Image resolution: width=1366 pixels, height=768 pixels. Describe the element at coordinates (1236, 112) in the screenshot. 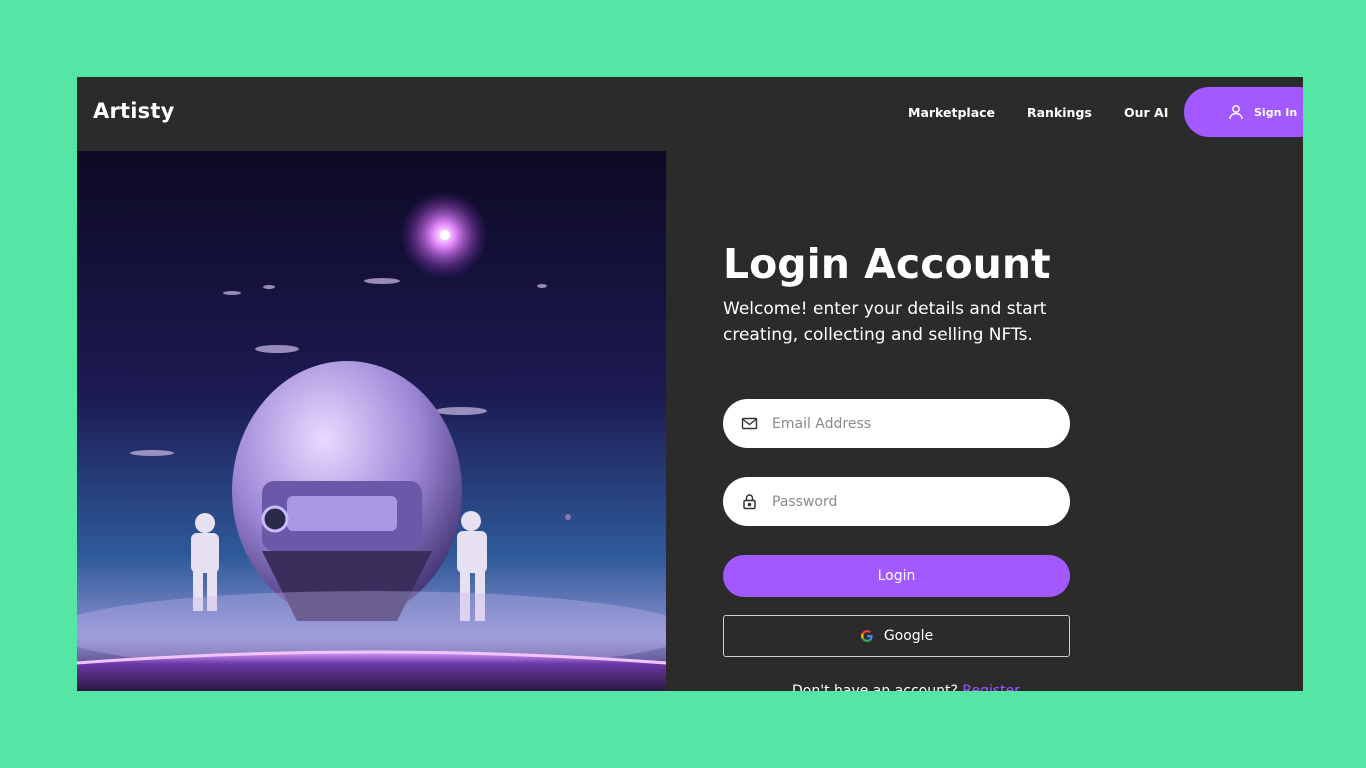

I see `user-icon` at that location.